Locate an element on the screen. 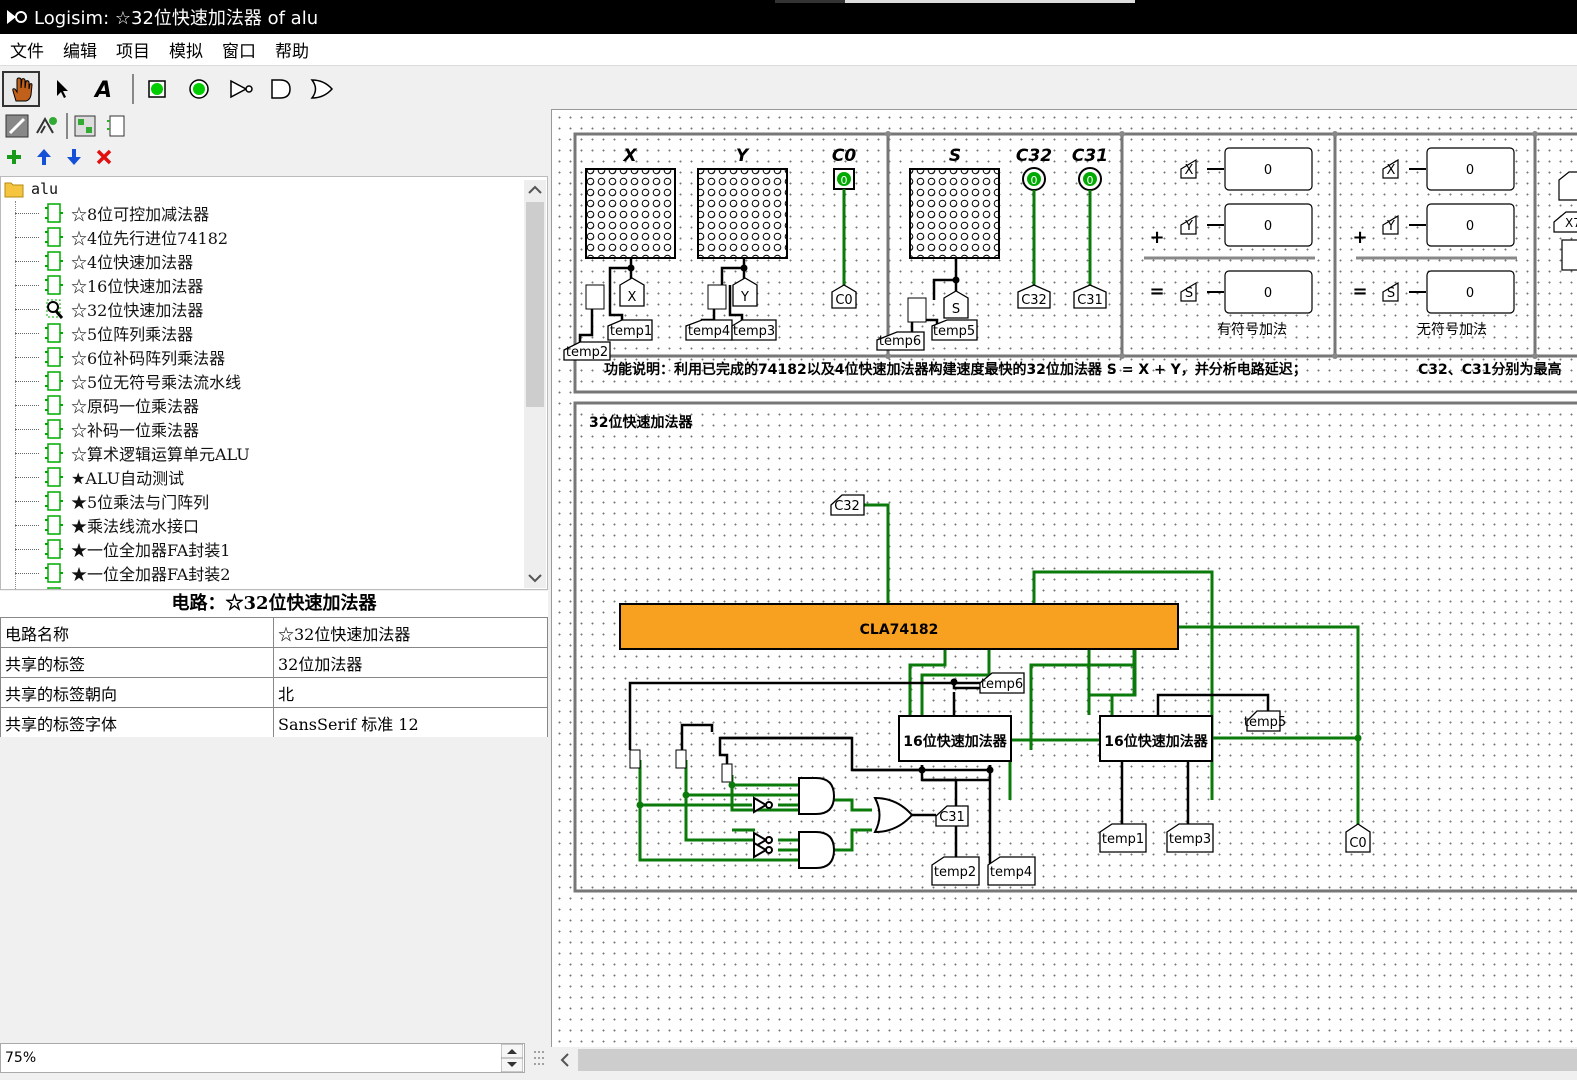  add-or-gate-button is located at coordinates (322, 89).